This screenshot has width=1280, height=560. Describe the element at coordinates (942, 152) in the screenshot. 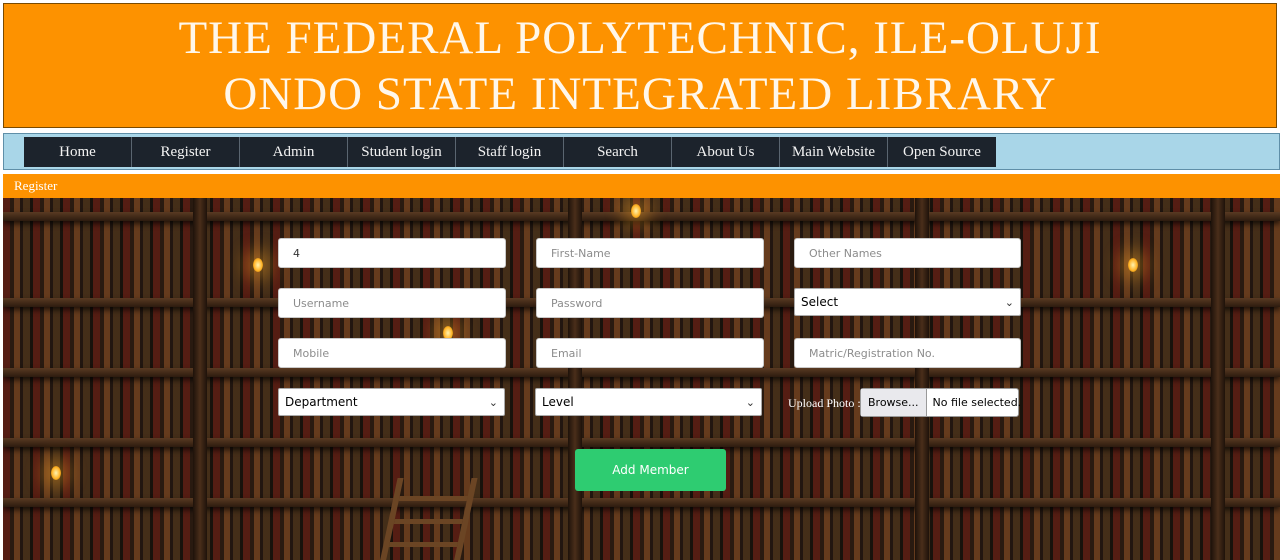

I see `nav-open-source: Open Source` at that location.